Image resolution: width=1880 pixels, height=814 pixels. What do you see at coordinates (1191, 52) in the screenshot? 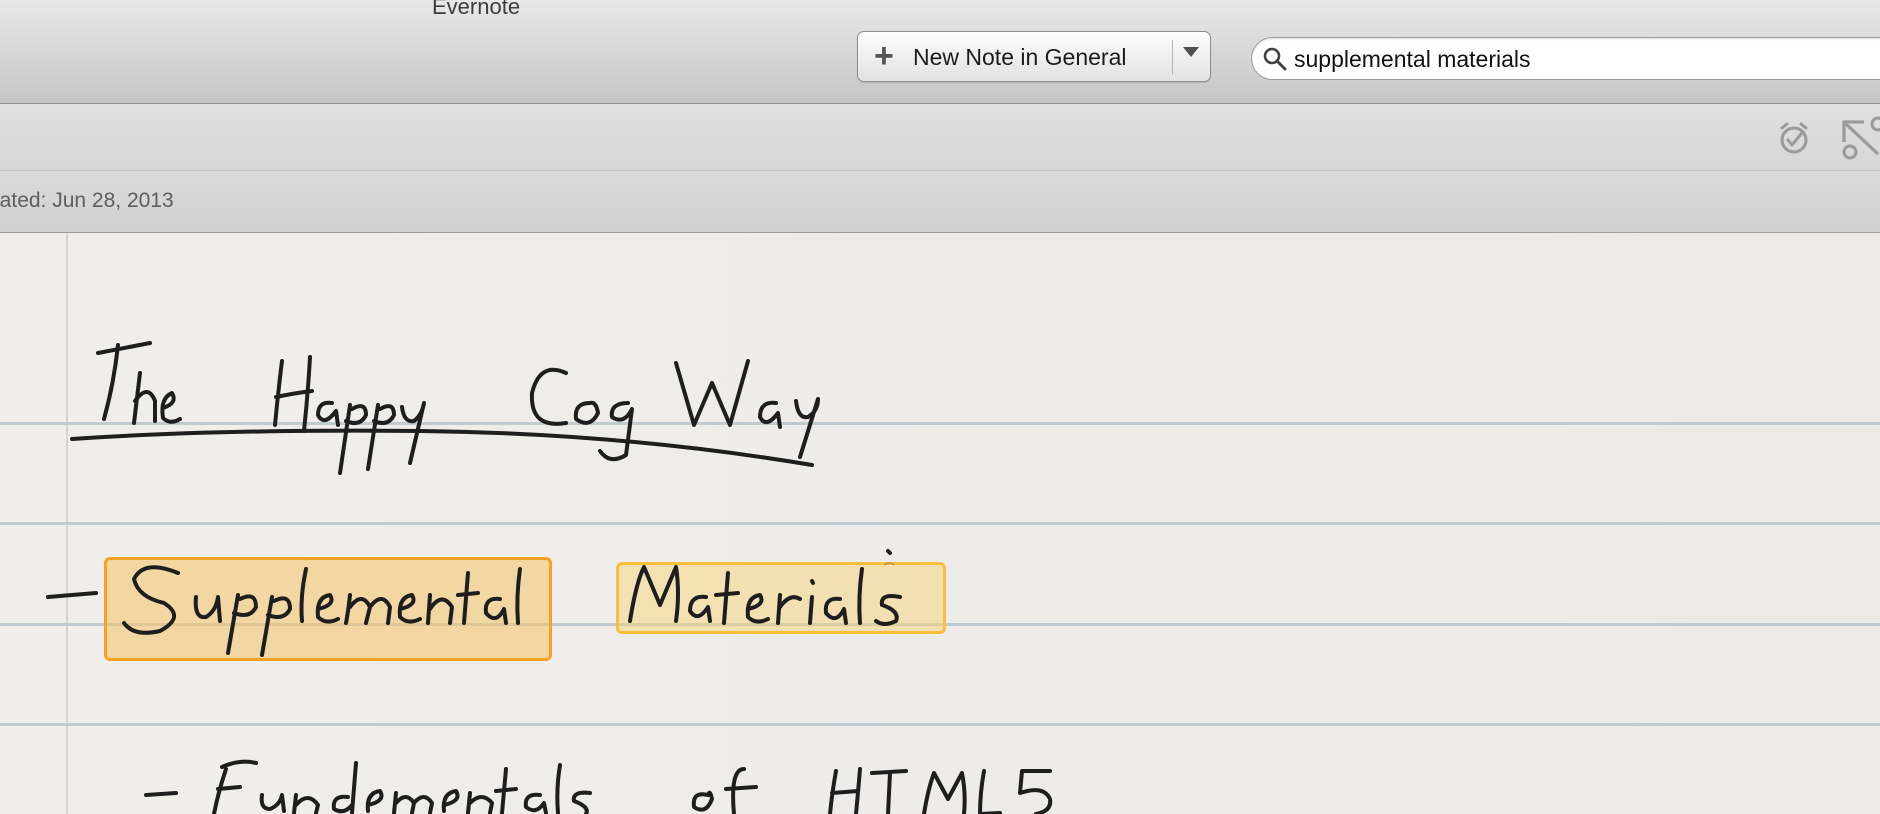
I see `chevron-down-icon` at bounding box center [1191, 52].